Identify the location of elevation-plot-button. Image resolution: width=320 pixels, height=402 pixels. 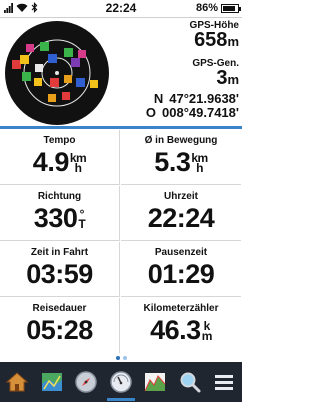
(155, 382).